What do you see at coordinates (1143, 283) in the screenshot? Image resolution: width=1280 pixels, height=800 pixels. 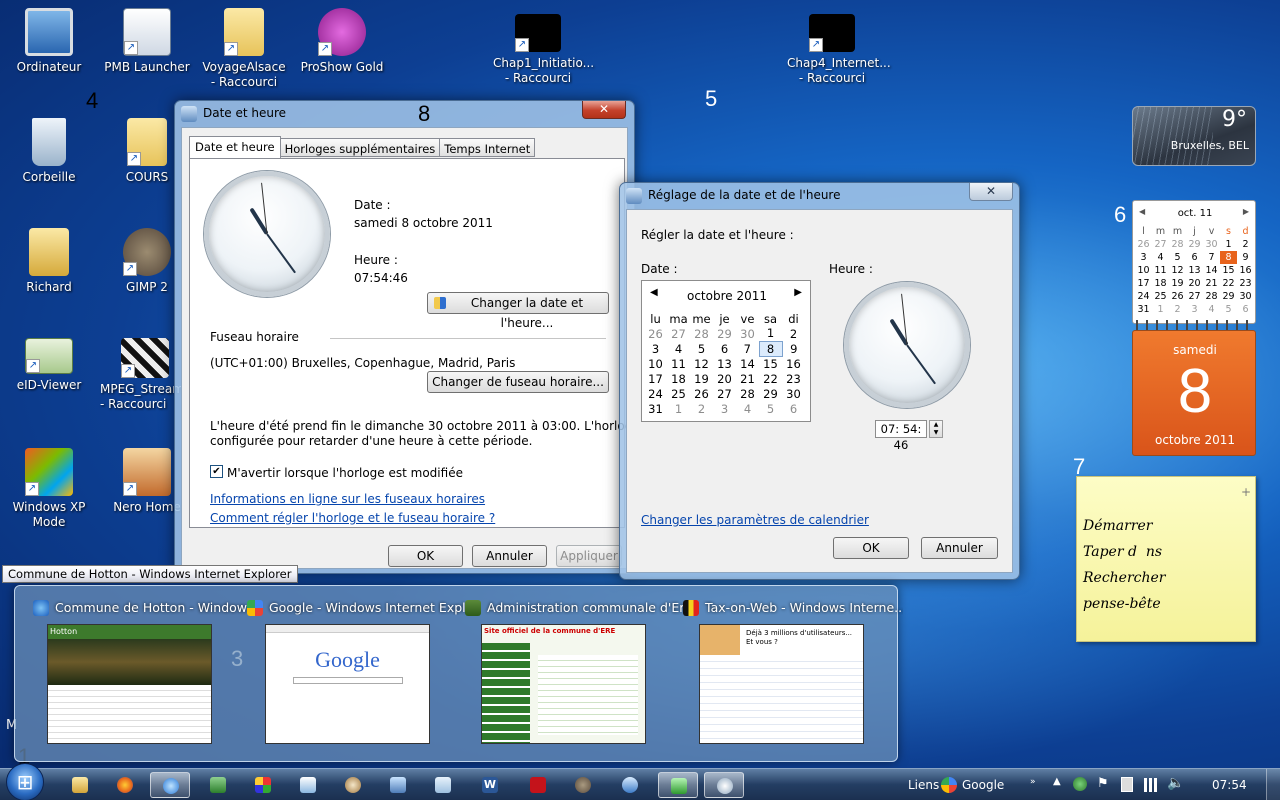 I see `day: 17` at bounding box center [1143, 283].